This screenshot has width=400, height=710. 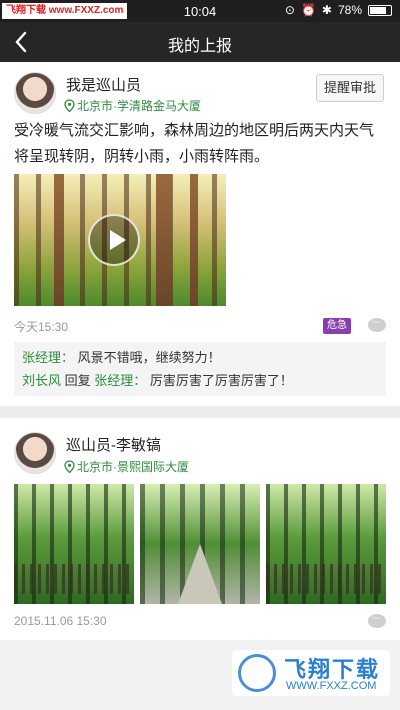 What do you see at coordinates (104, 85) in the screenshot?
I see `author-name: 我是巡山员` at bounding box center [104, 85].